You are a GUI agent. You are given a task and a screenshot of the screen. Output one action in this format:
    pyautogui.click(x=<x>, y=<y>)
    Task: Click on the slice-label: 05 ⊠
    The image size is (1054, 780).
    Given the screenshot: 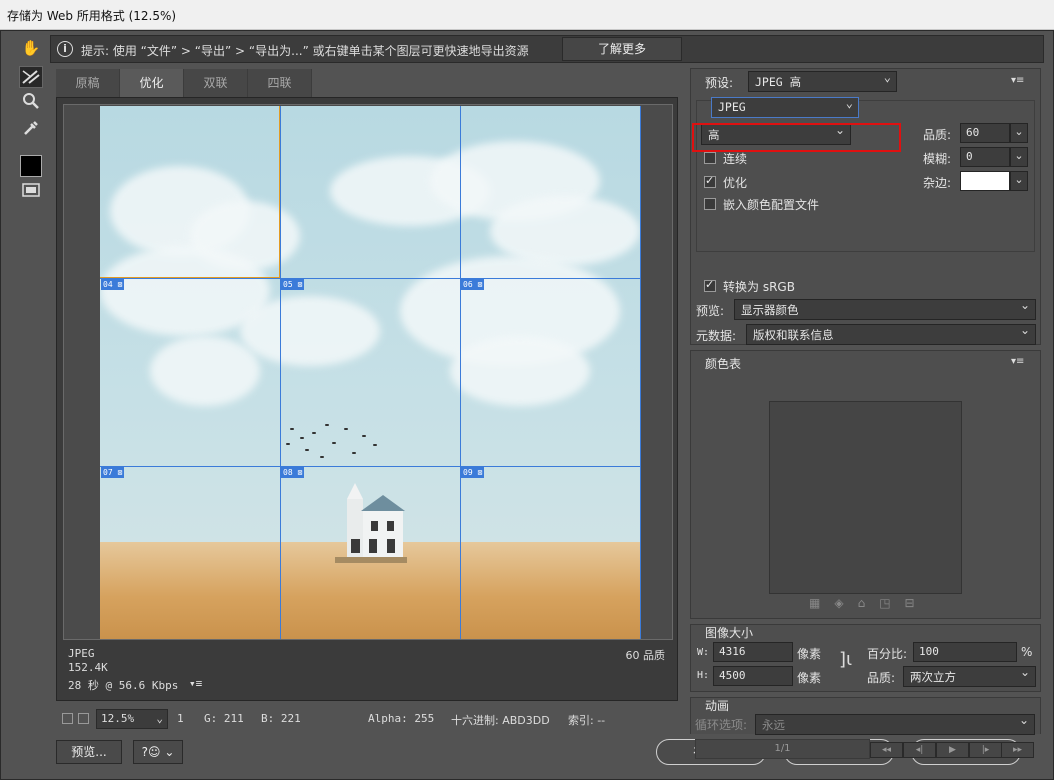 What is the action you would take?
    pyautogui.click(x=293, y=284)
    